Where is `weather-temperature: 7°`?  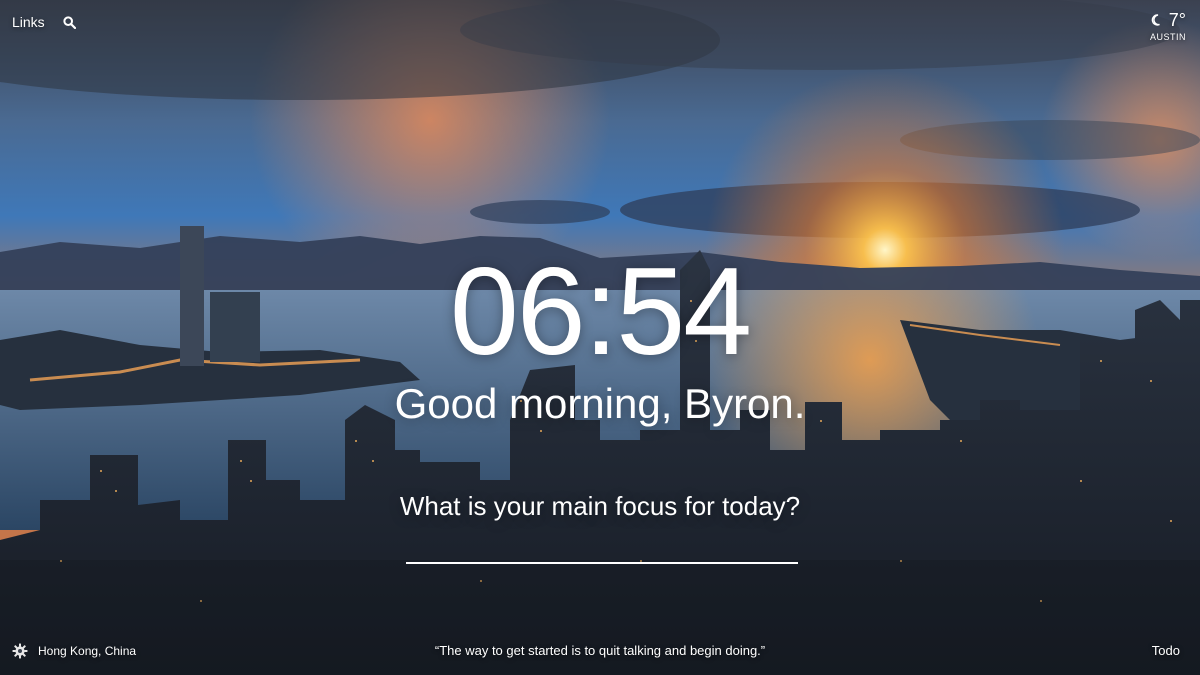 weather-temperature: 7° is located at coordinates (1177, 20).